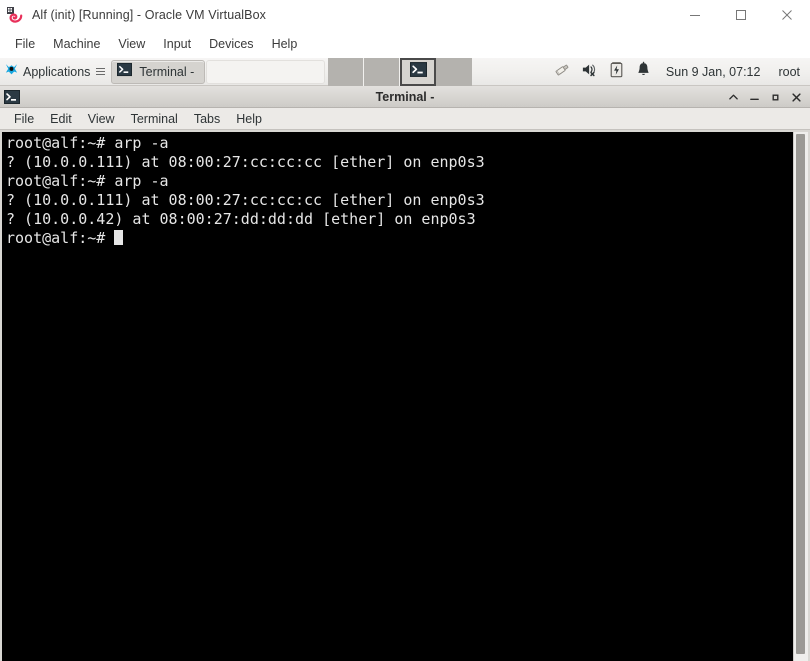  I want to click on applications-menu-button: Applications, so click(54, 72).